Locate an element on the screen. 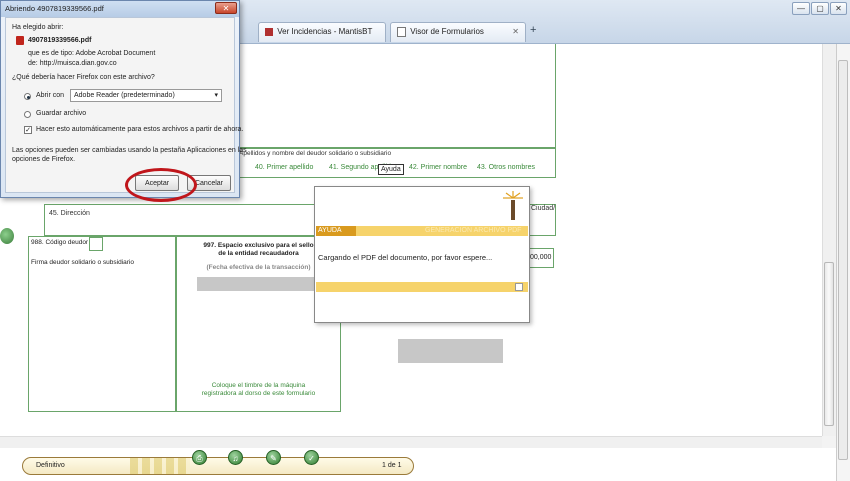 The width and height of the screenshot is (850, 481). edit-button: ✎ is located at coordinates (273, 457).